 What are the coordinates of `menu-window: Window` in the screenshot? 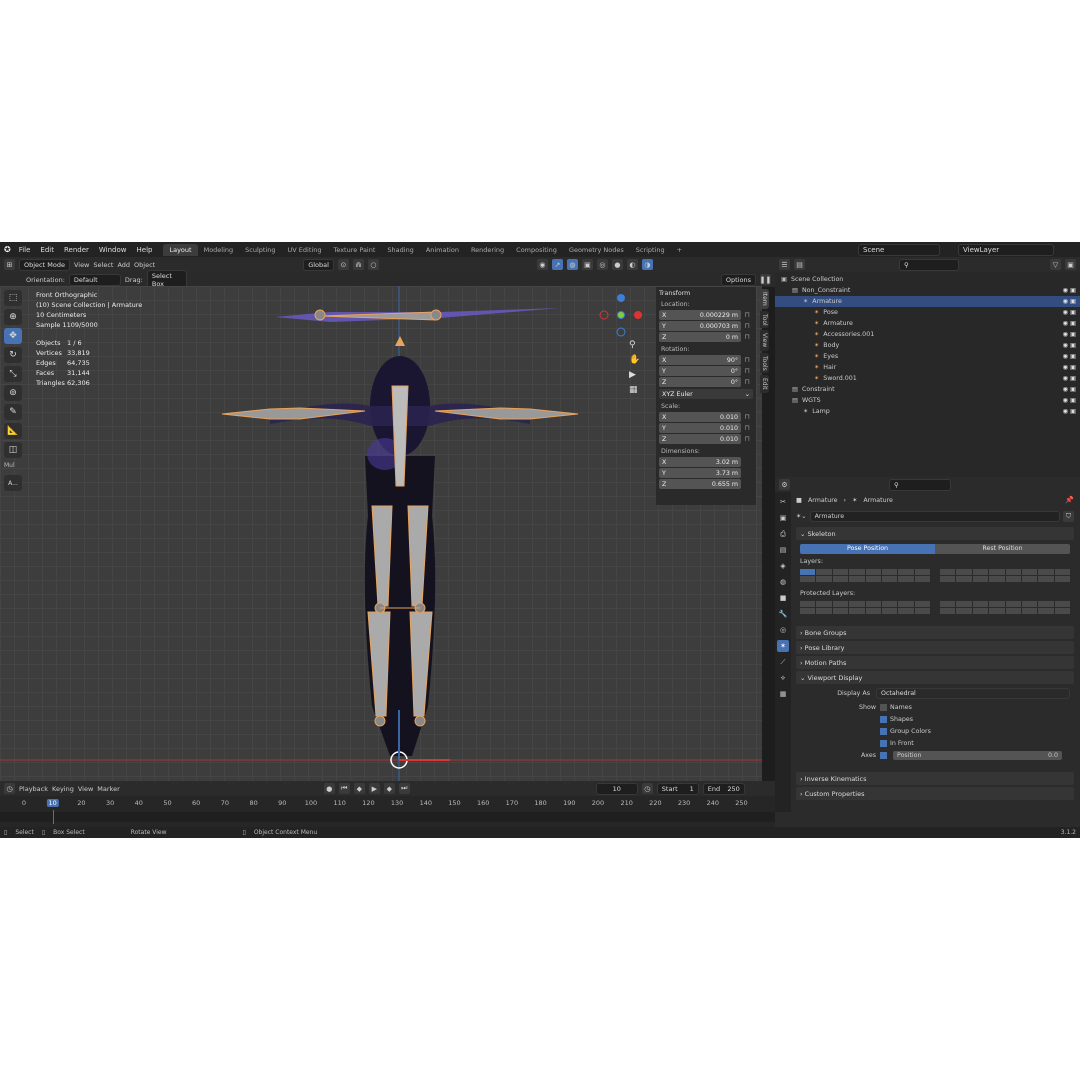 It's located at (113, 250).